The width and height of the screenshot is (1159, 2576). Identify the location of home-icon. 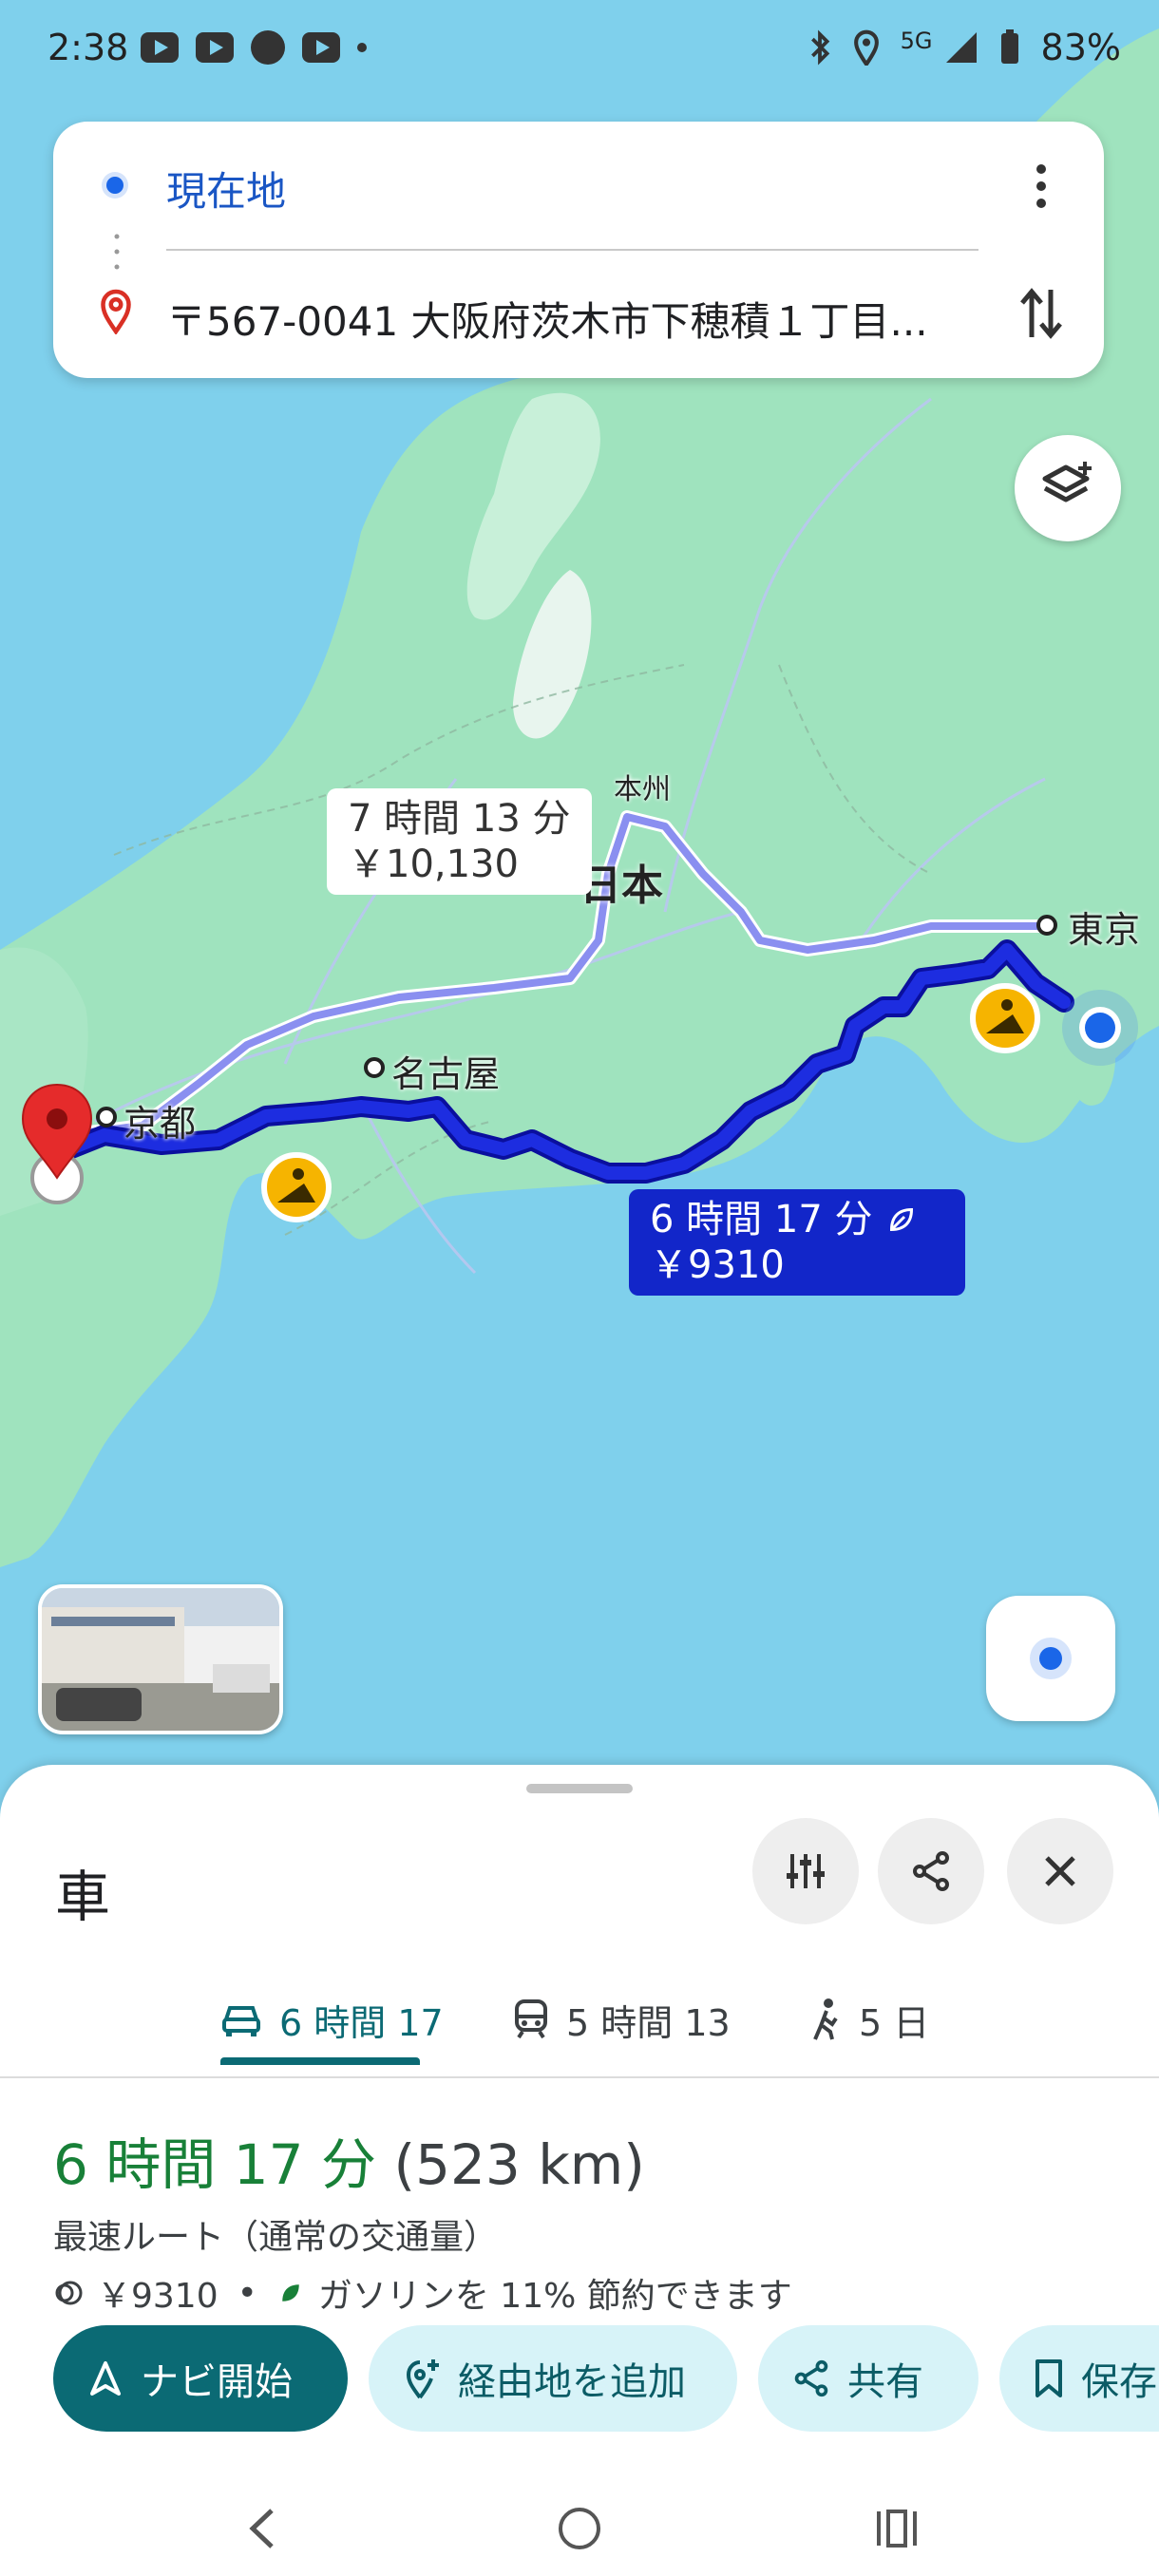
(579, 2528).